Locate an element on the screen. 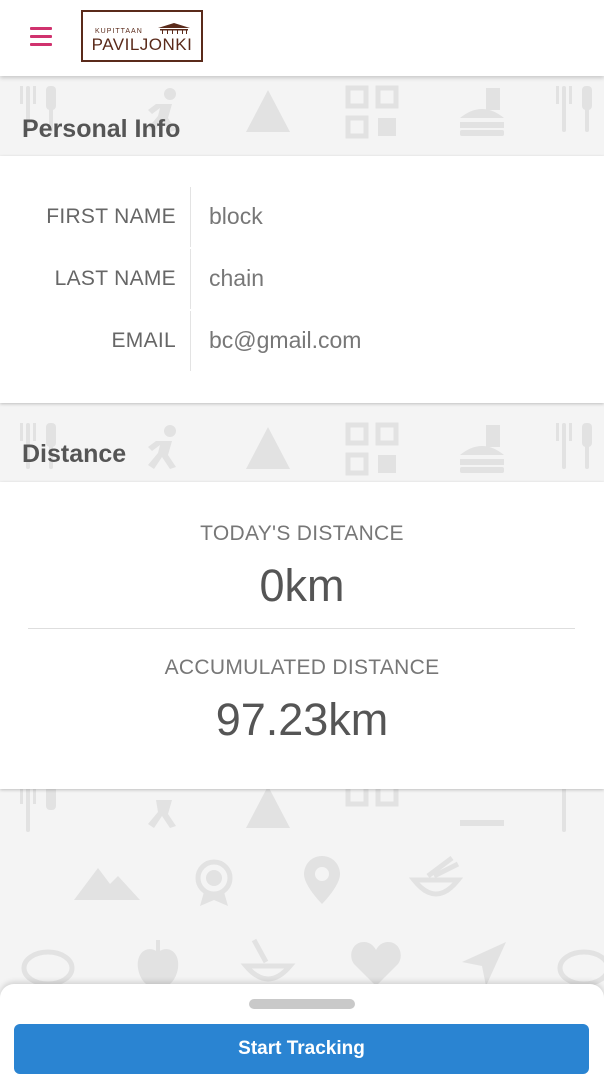 Image resolution: width=604 pixels, height=1090 pixels. accumulated-distance-value: 97.23km is located at coordinates (302, 719).